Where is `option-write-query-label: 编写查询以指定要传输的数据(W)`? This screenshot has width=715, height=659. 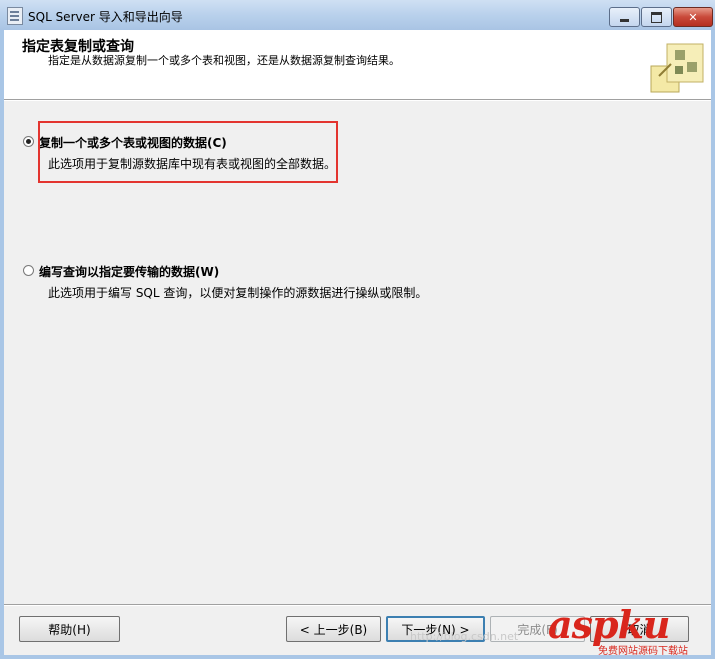 option-write-query-label: 编写查询以指定要传输的数据(W) is located at coordinates (129, 271).